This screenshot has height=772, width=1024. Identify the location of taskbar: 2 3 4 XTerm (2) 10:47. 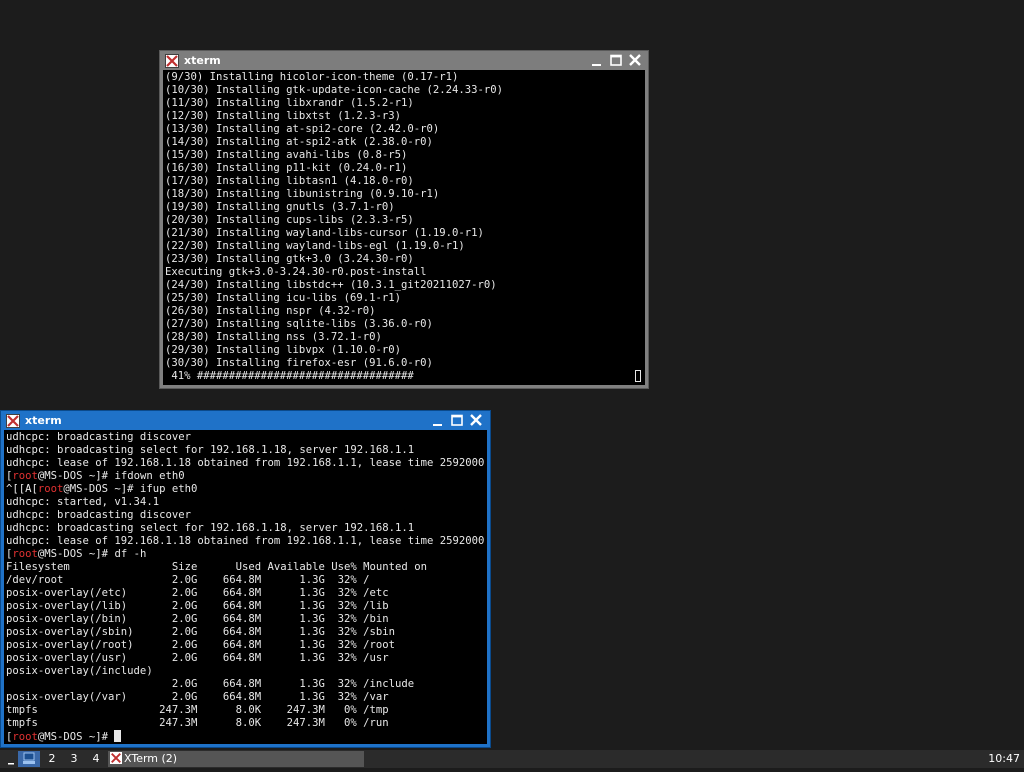
(512, 759).